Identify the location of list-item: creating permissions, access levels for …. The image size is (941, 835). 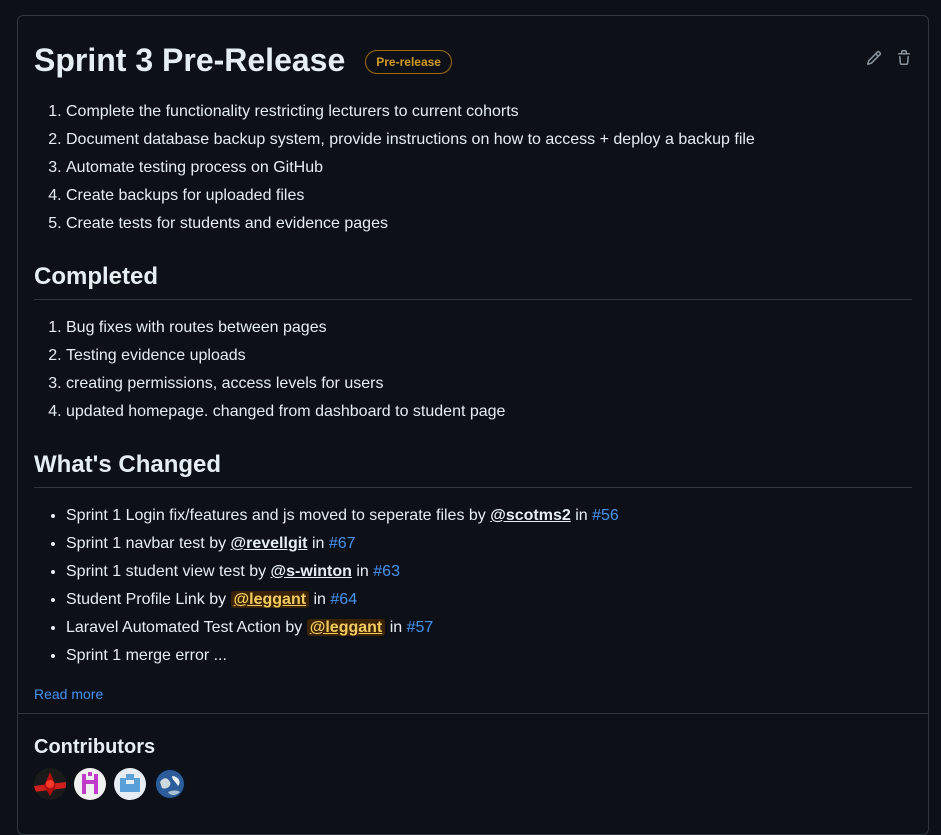
(489, 384).